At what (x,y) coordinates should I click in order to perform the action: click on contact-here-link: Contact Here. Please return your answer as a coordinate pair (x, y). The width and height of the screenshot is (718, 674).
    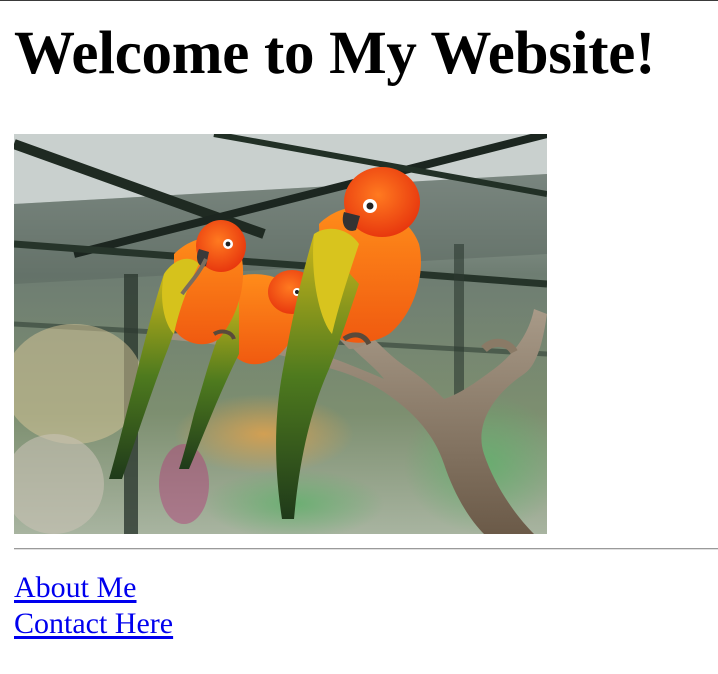
    Looking at the image, I should click on (93, 624).